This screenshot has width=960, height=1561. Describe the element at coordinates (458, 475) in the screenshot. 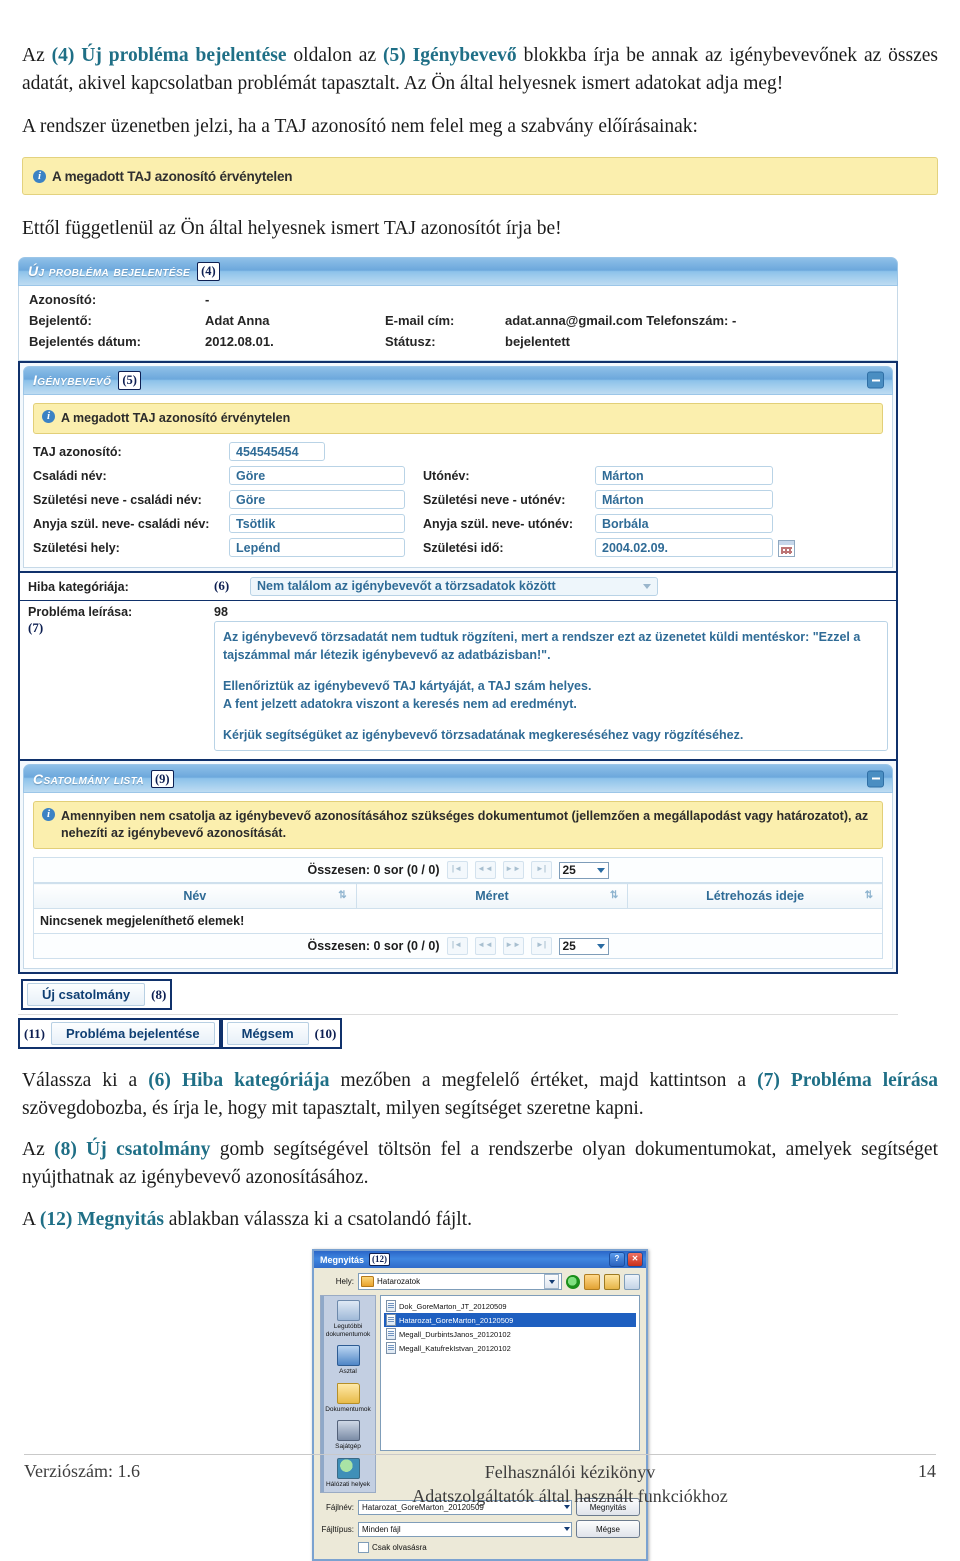

I see `form-row-names: Családi név: Göre Utónév: Márton` at that location.